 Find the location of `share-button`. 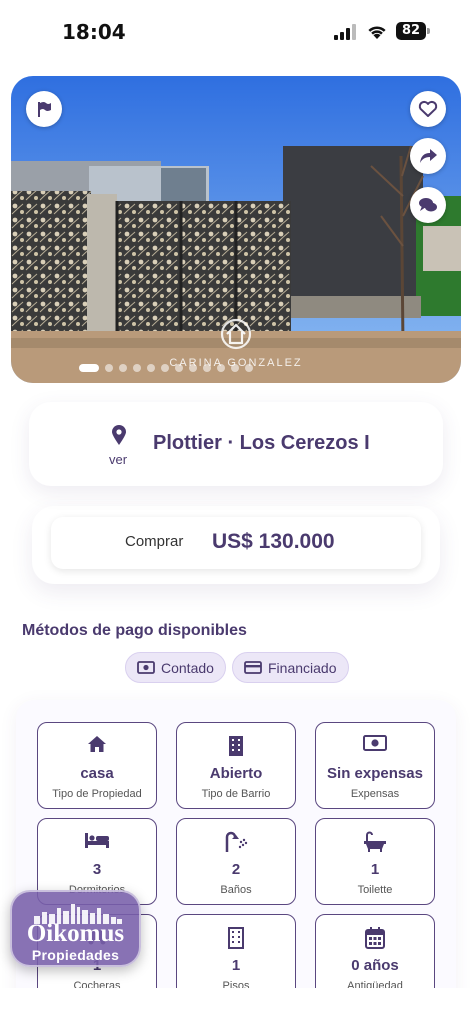

share-button is located at coordinates (428, 156).